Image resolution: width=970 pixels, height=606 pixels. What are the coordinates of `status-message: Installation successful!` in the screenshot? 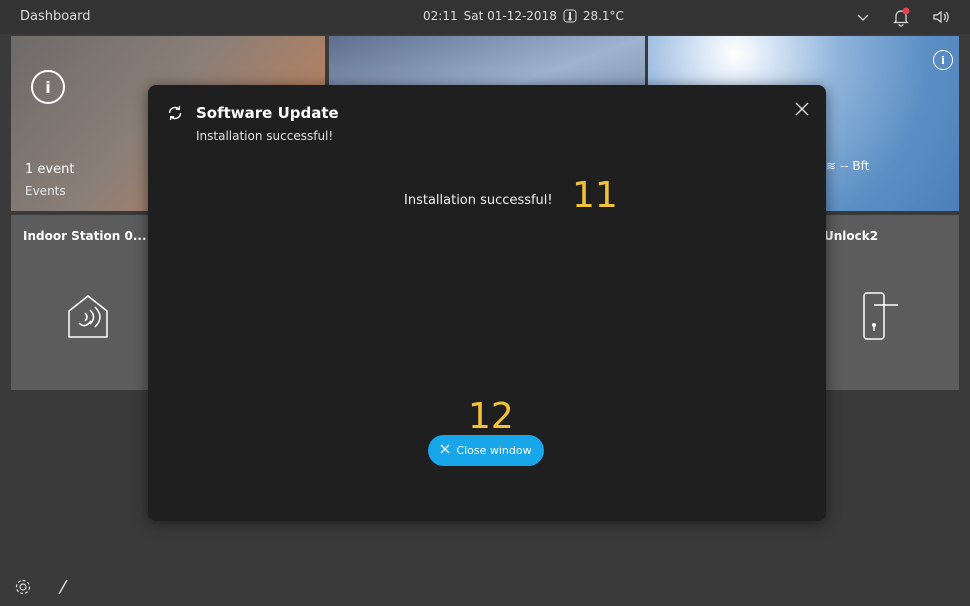 It's located at (478, 200).